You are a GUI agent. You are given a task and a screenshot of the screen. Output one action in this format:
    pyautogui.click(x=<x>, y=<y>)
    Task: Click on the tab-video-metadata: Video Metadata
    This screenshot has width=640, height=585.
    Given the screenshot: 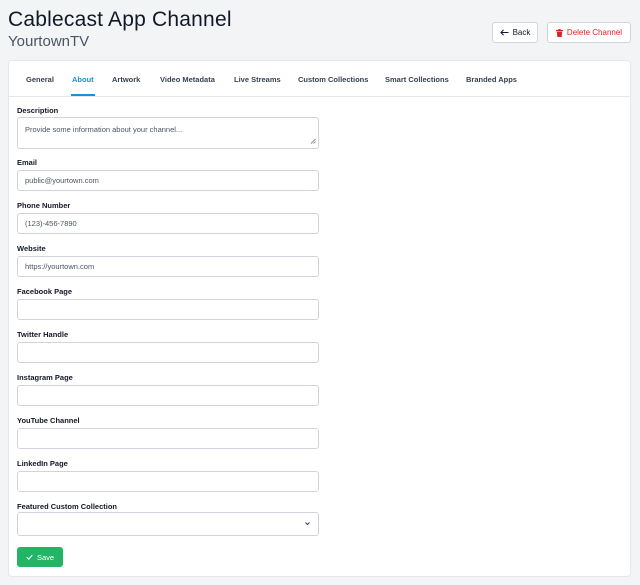 What is the action you would take?
    pyautogui.click(x=187, y=79)
    